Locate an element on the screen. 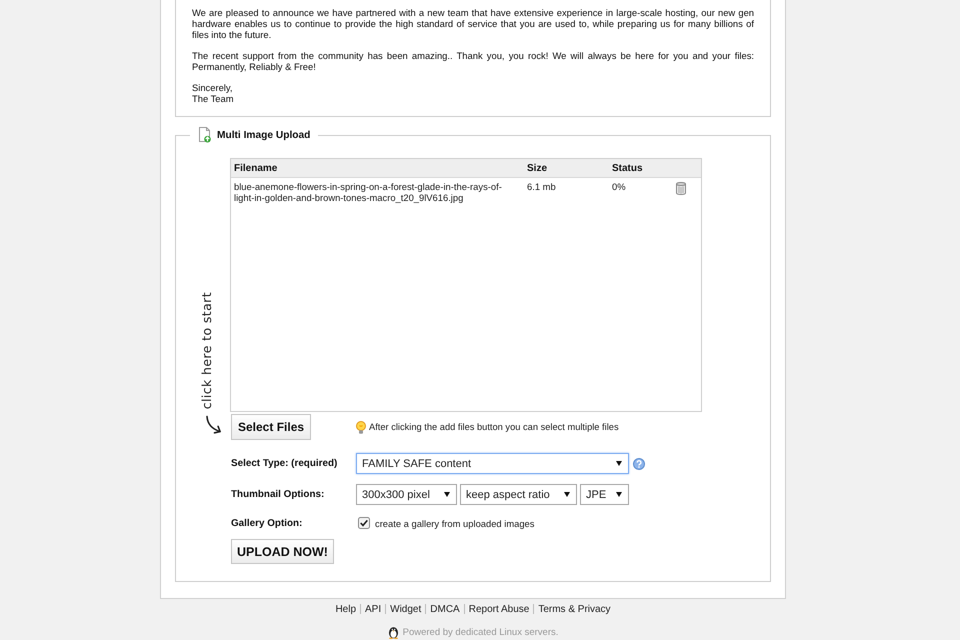 This screenshot has height=640, width=960. select-files-button: Select Files is located at coordinates (271, 427).